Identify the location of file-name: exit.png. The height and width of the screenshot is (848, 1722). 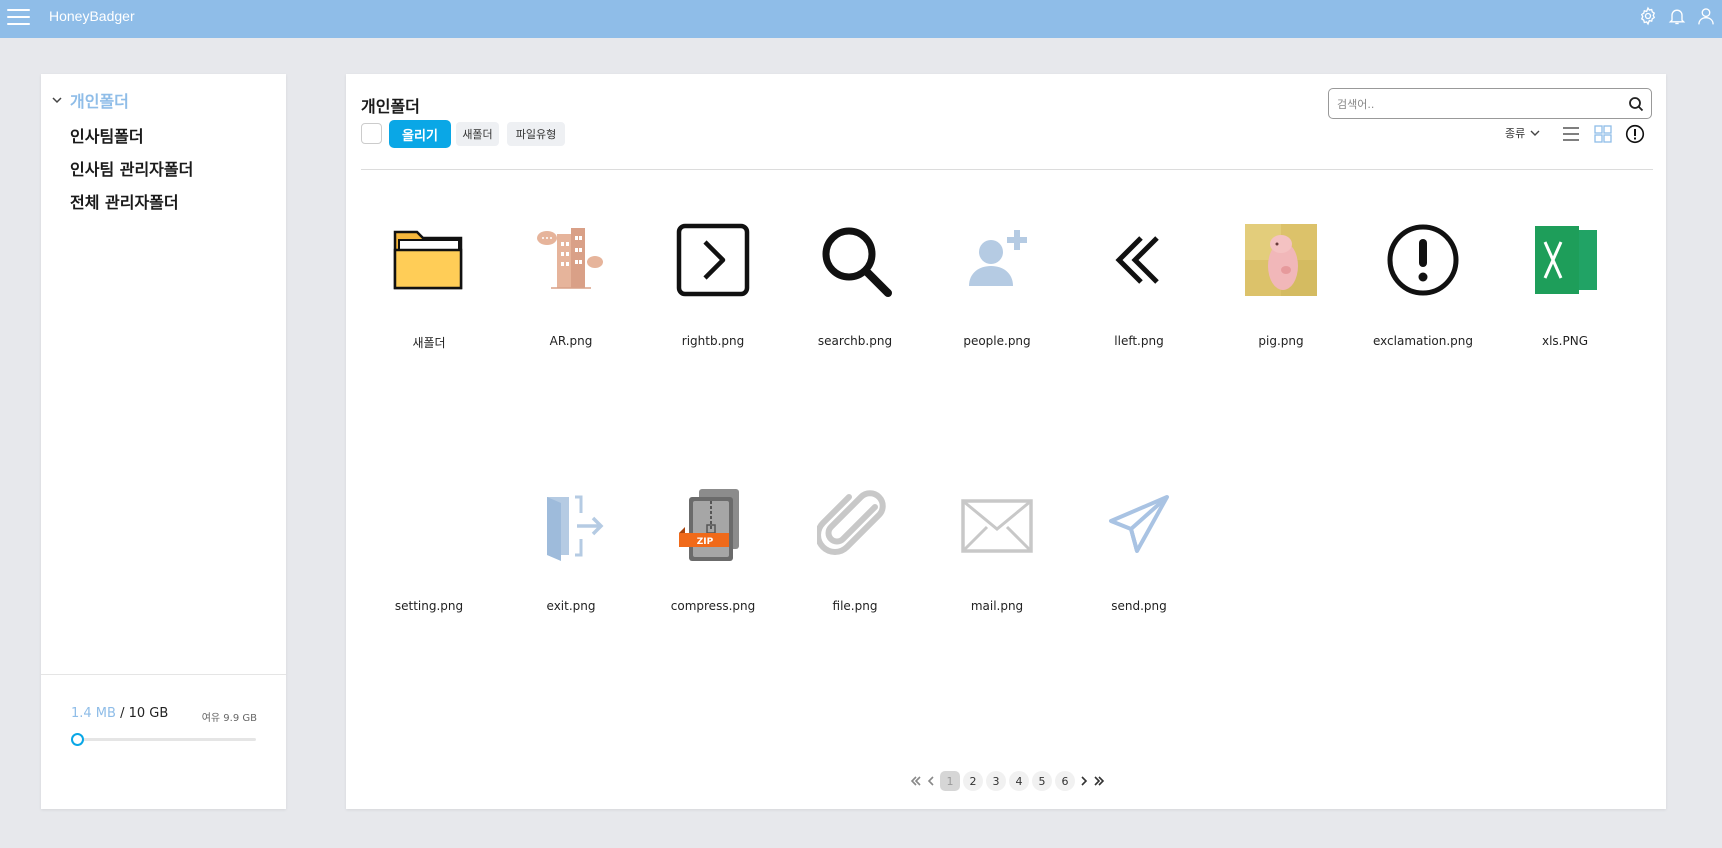
(571, 606).